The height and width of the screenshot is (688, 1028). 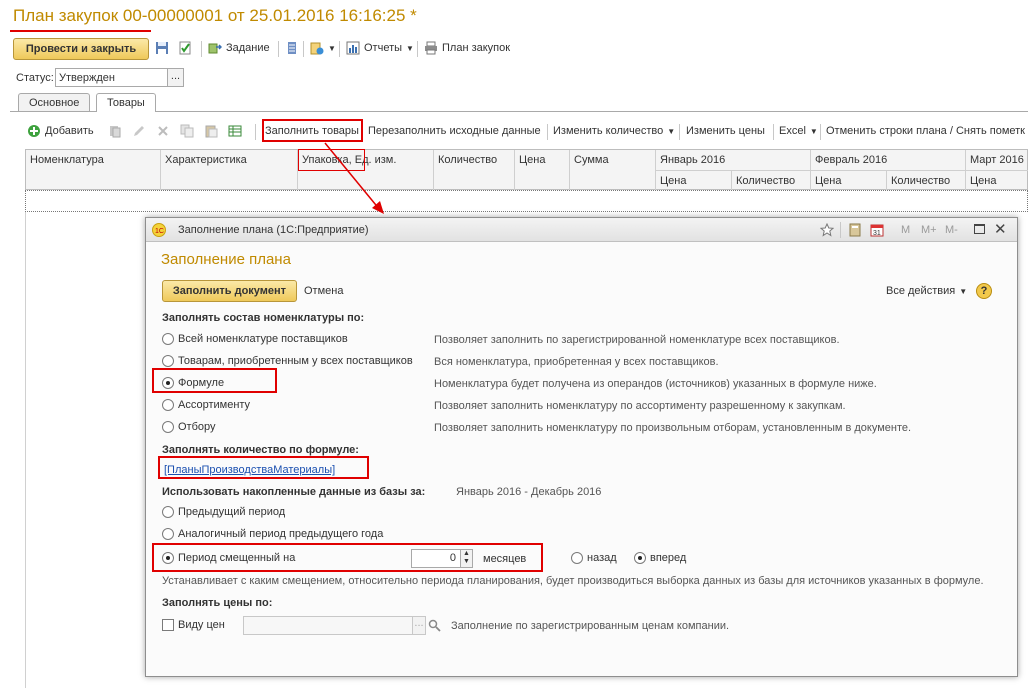 What do you see at coordinates (67, 160) in the screenshot?
I see `column-nomenclature: Номенклатура` at bounding box center [67, 160].